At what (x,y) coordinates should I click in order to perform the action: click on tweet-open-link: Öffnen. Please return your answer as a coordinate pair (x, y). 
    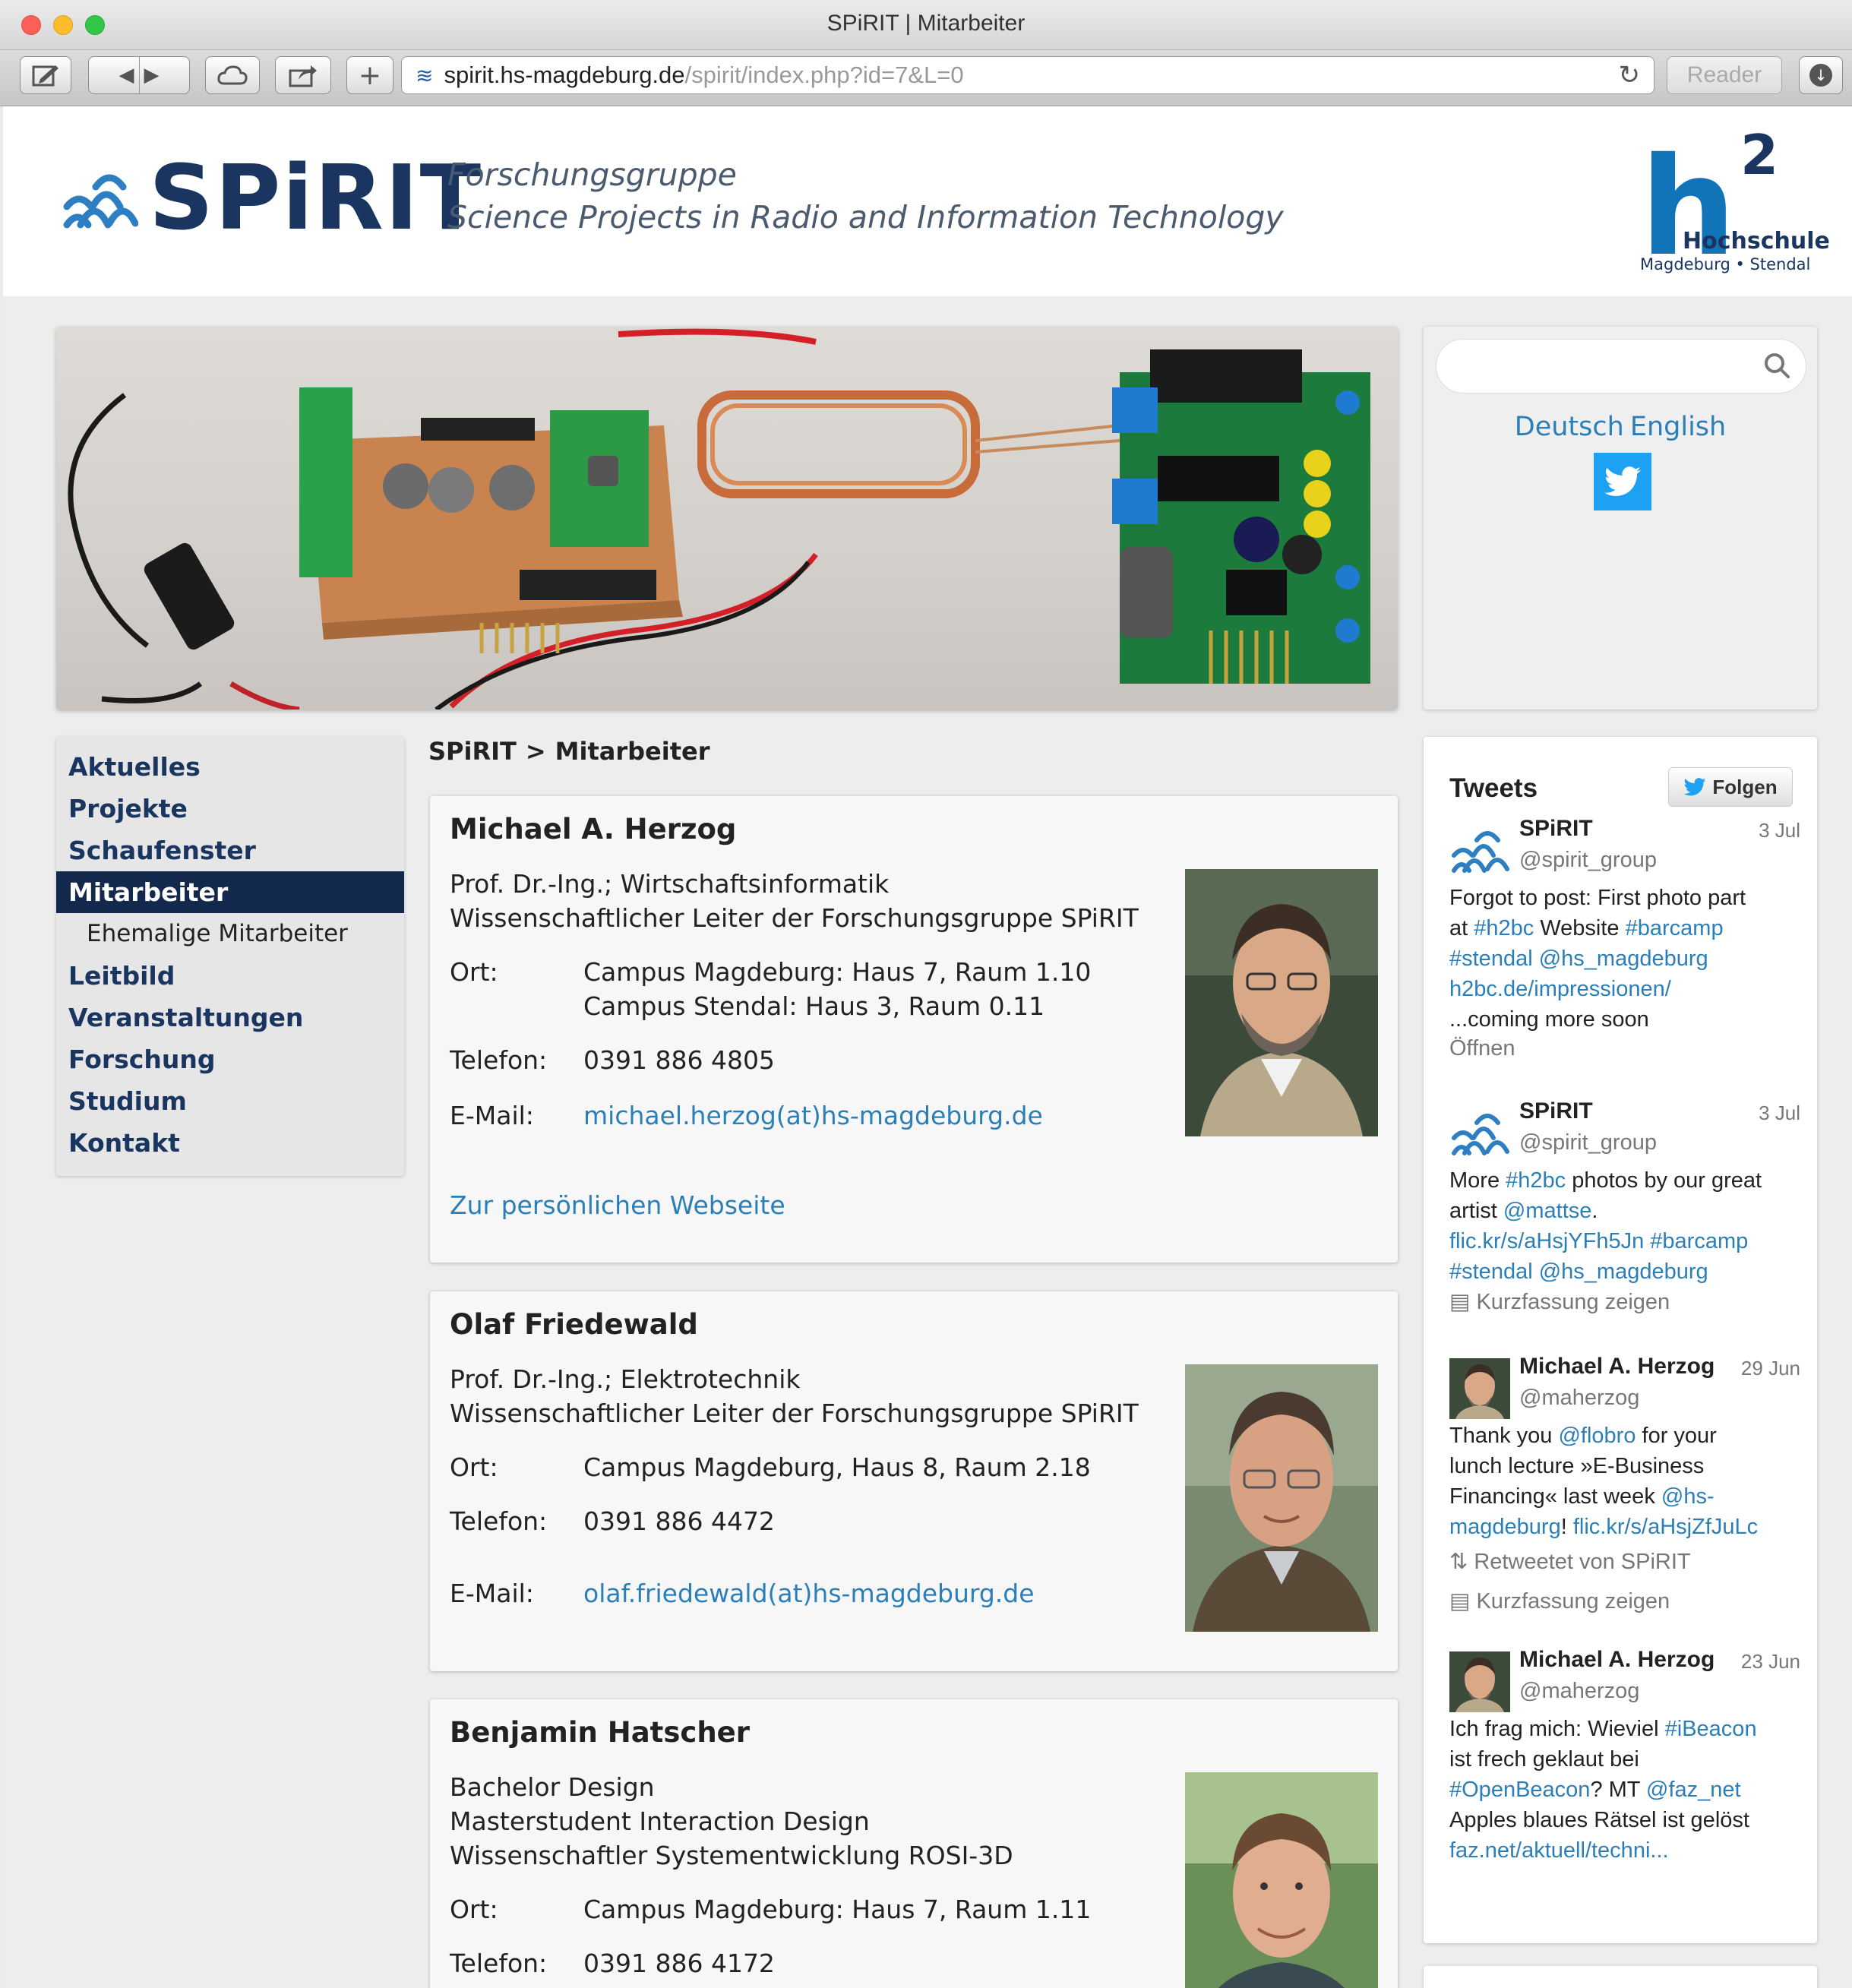
    Looking at the image, I should click on (1482, 1048).